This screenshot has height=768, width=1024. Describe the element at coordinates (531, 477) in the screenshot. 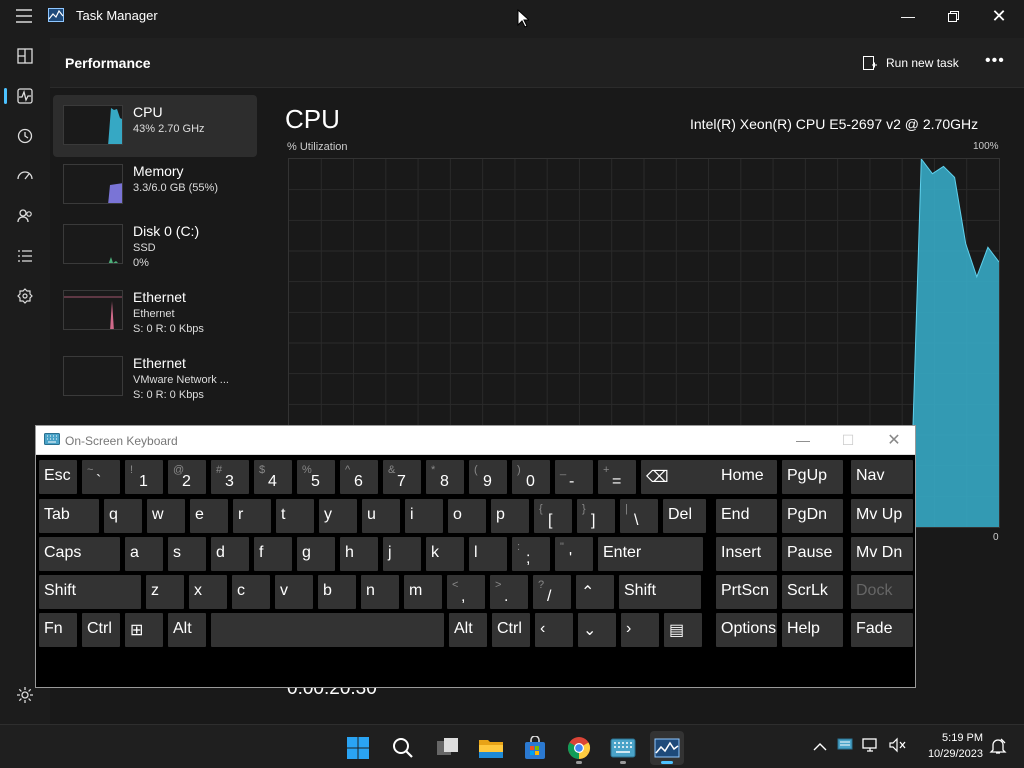

I see `key-0: ) 0` at that location.